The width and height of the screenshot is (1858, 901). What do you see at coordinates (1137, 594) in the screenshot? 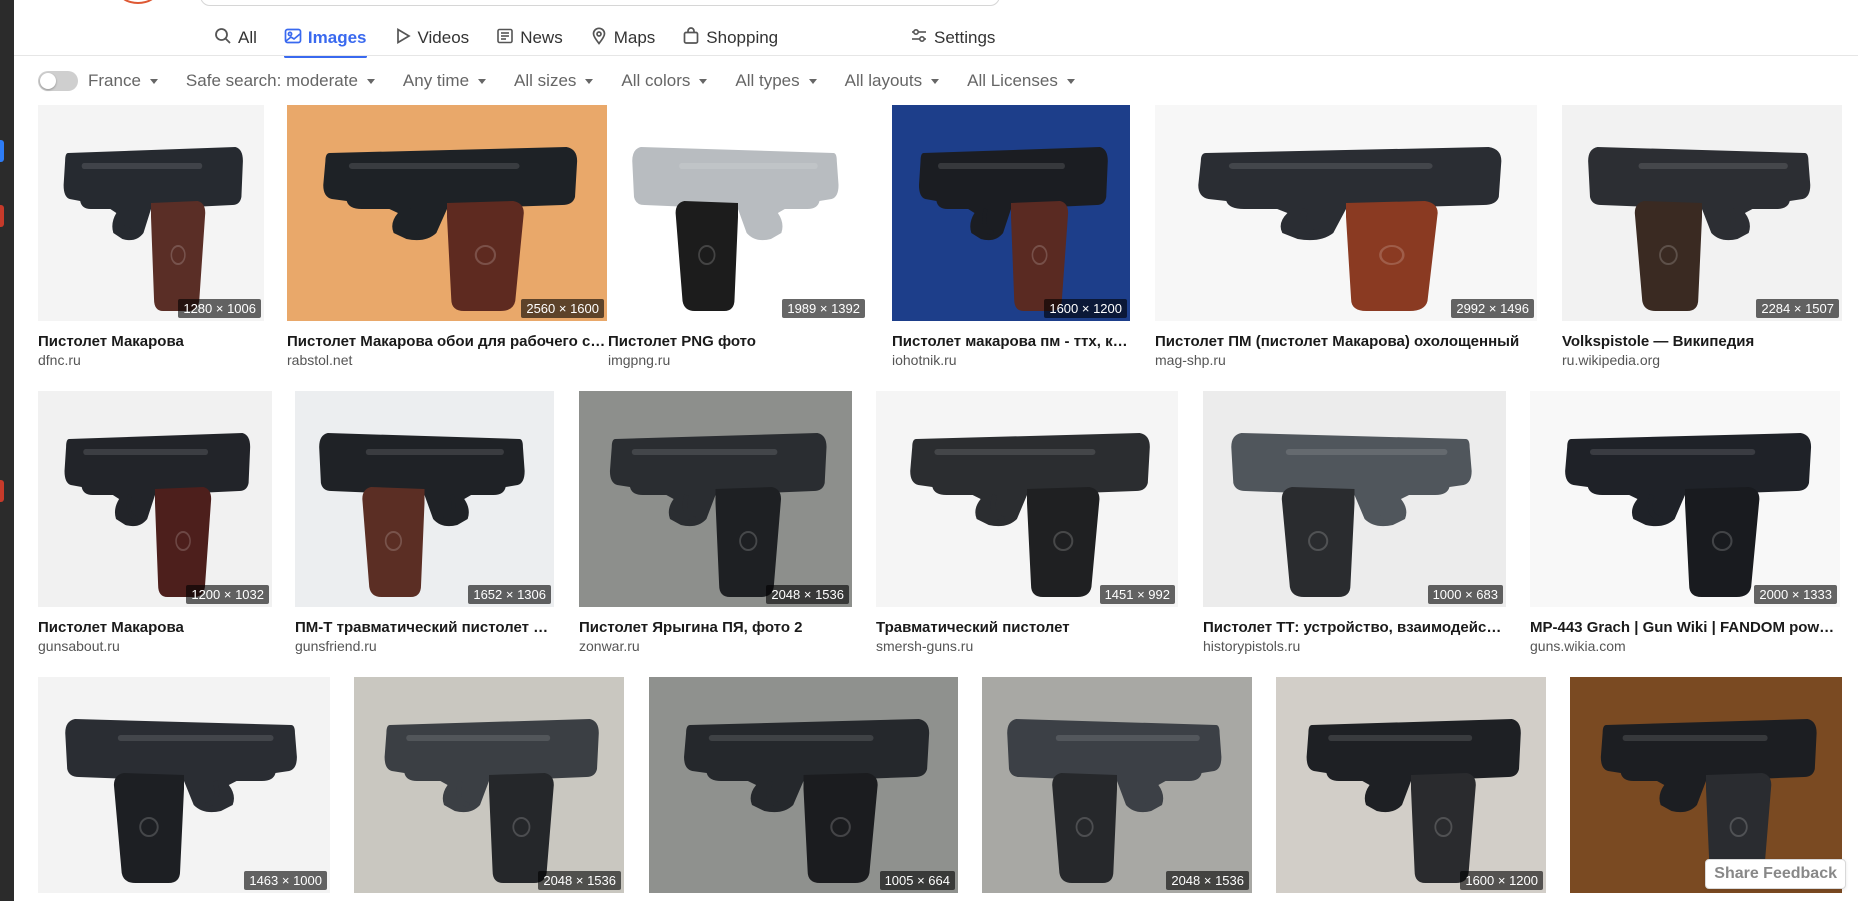
I see `image-dimensions-badge: 1451 × 992` at bounding box center [1137, 594].